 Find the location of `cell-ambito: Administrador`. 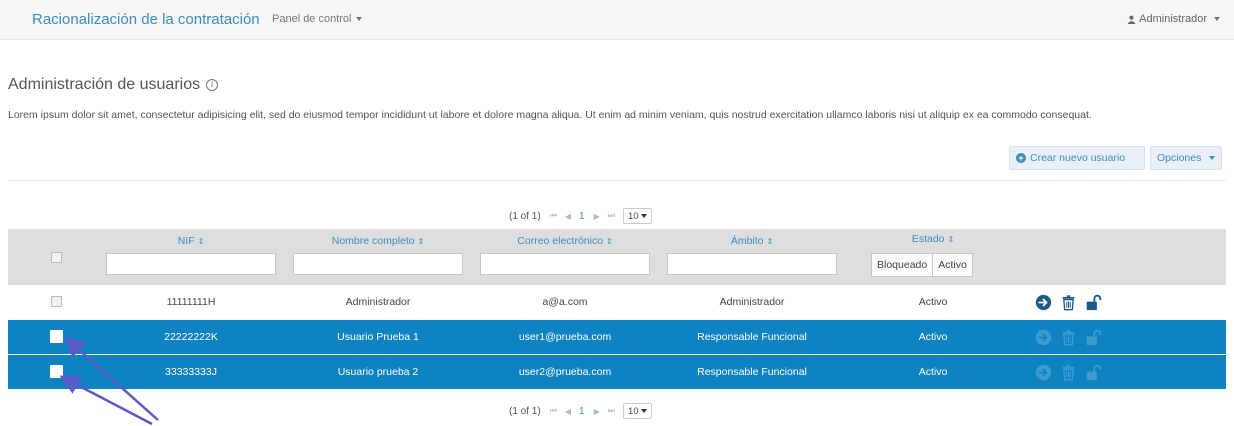

cell-ambito: Administrador is located at coordinates (752, 302).